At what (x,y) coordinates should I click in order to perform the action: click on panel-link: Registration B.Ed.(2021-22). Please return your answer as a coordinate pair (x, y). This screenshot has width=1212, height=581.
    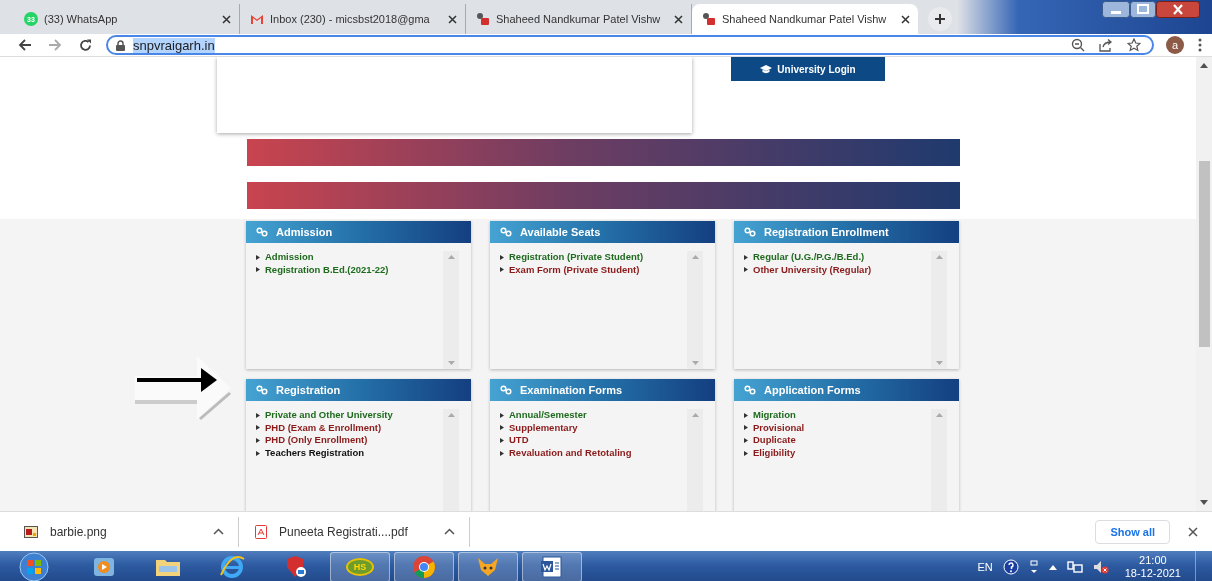
    Looking at the image, I should click on (347, 270).